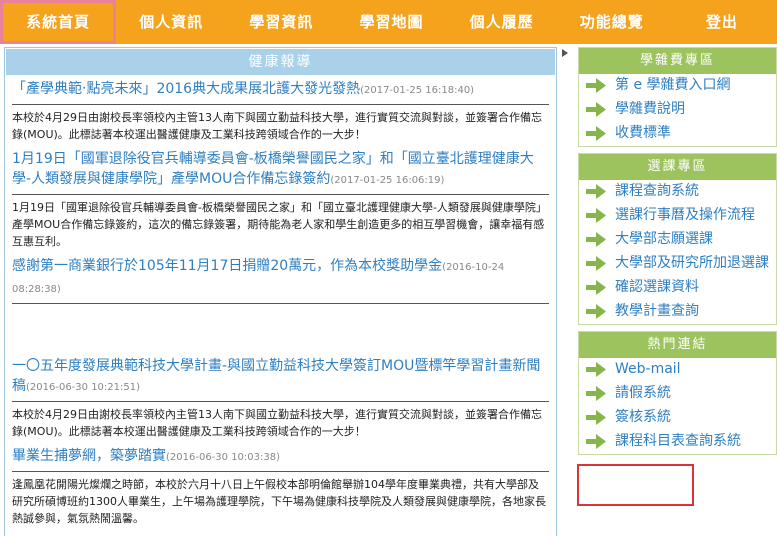 The height and width of the screenshot is (536, 777). I want to click on tuition-panel: 學雜費專區 第 e 學雜費入口網 學雜費說明 收費標準, so click(677, 97).